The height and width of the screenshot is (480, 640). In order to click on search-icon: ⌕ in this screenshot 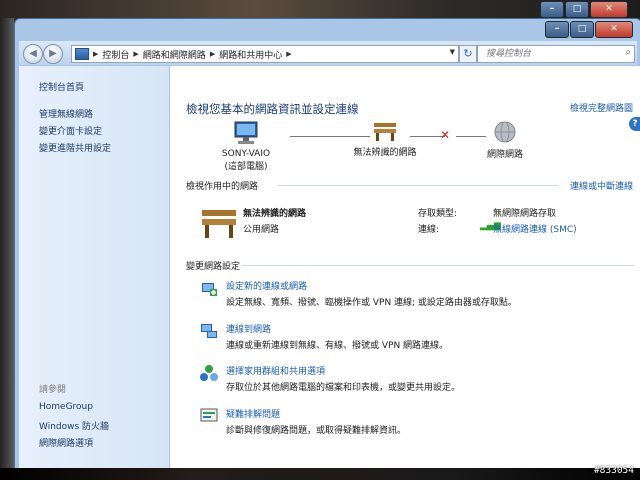, I will do `click(628, 52)`.